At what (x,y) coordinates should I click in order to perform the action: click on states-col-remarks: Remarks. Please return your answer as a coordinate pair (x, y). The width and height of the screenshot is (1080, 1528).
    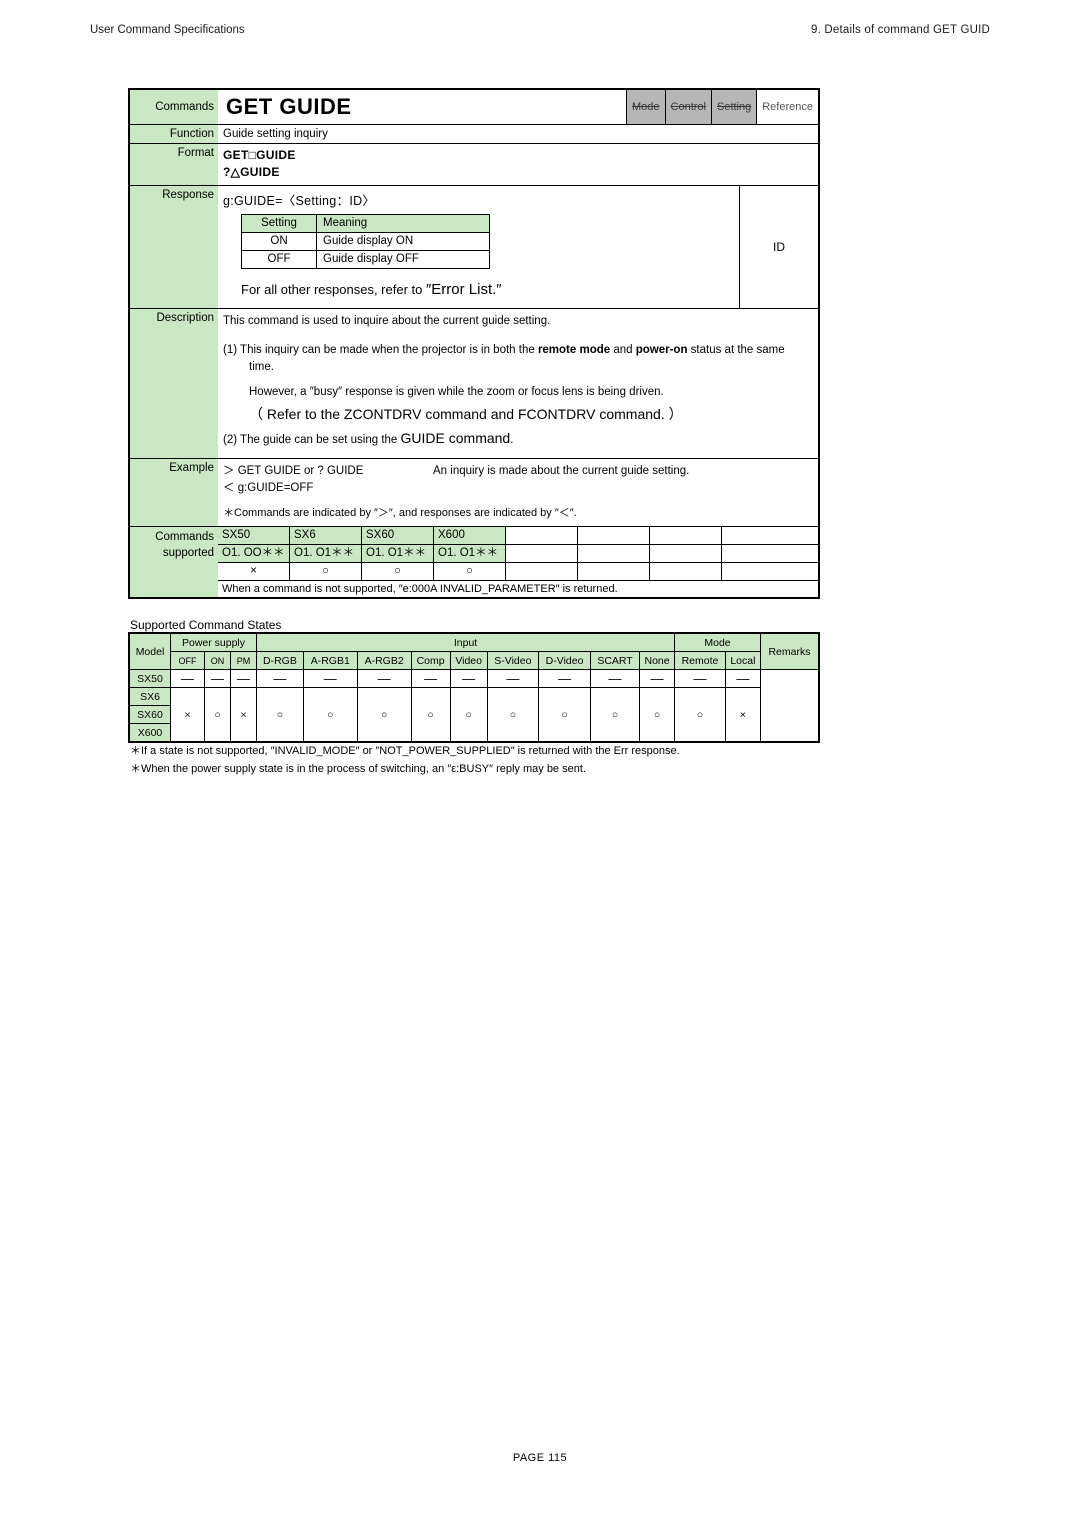
    Looking at the image, I should click on (789, 651).